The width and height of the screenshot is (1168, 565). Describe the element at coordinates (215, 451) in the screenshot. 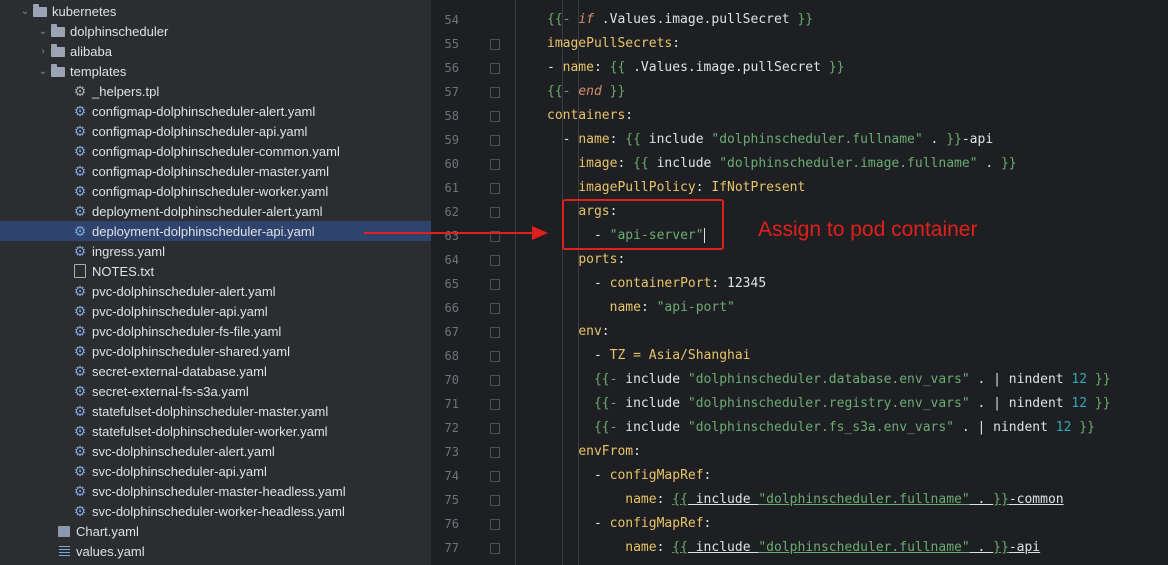

I see `tree-item: ⚙ svc-dolphinscheduler-alert.yaml` at that location.